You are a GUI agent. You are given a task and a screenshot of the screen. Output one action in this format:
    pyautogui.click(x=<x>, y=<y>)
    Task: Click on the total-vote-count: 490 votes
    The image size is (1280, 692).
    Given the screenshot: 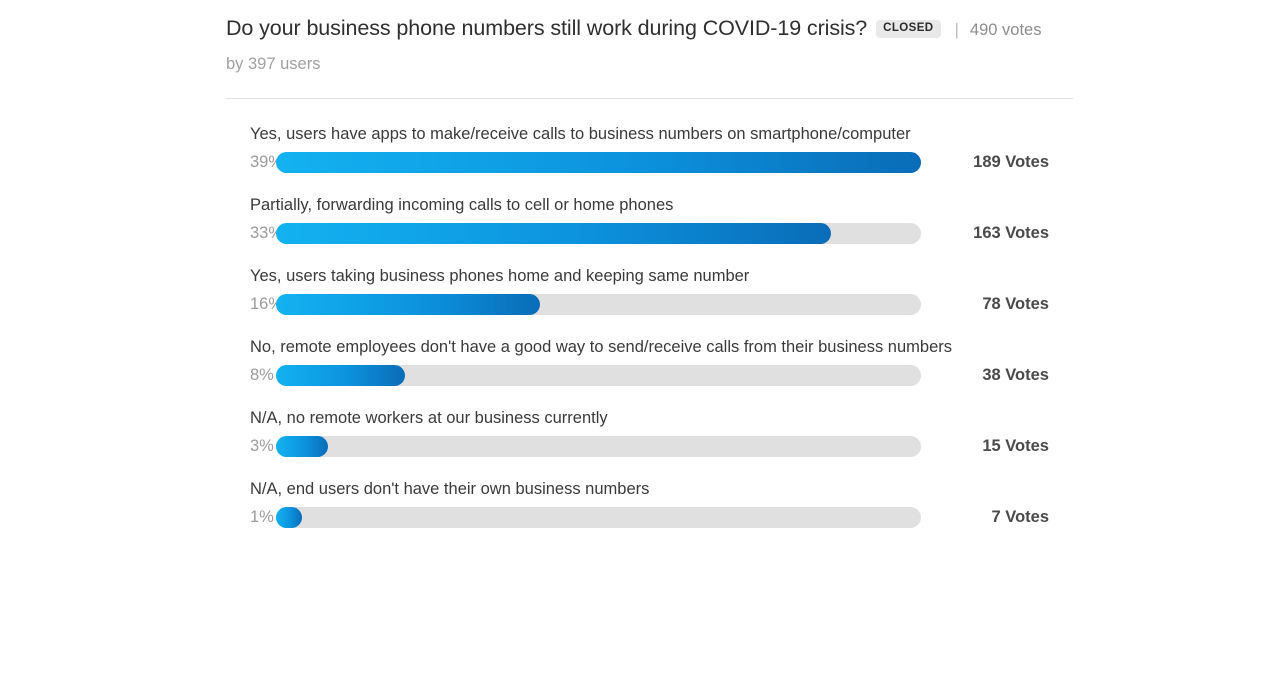 What is the action you would take?
    pyautogui.click(x=1005, y=30)
    